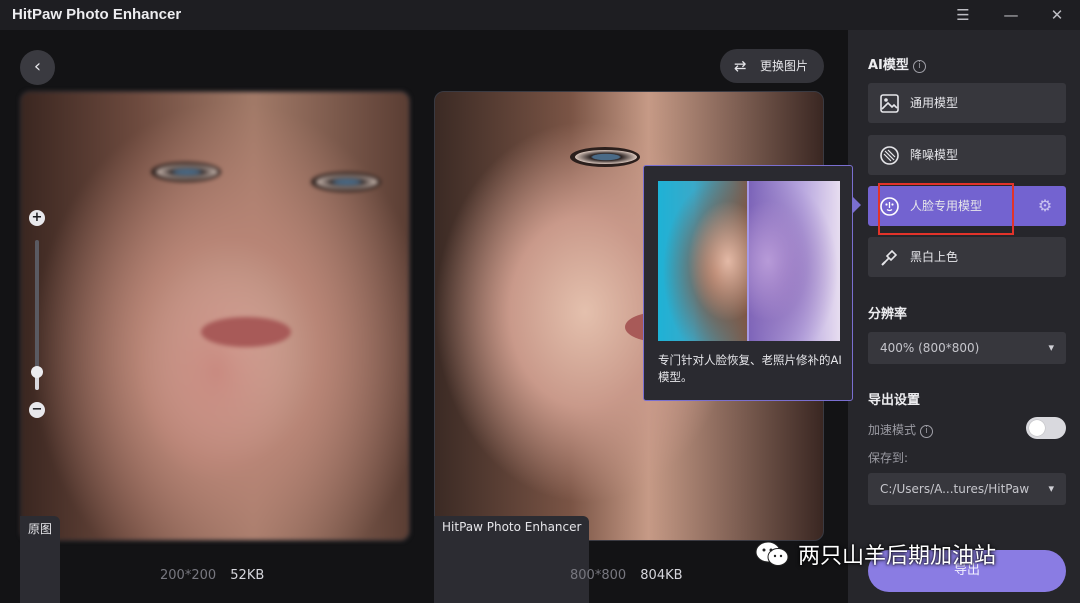 This screenshot has height=603, width=1080. What do you see at coordinates (889, 103) in the screenshot?
I see `image-icon` at bounding box center [889, 103].